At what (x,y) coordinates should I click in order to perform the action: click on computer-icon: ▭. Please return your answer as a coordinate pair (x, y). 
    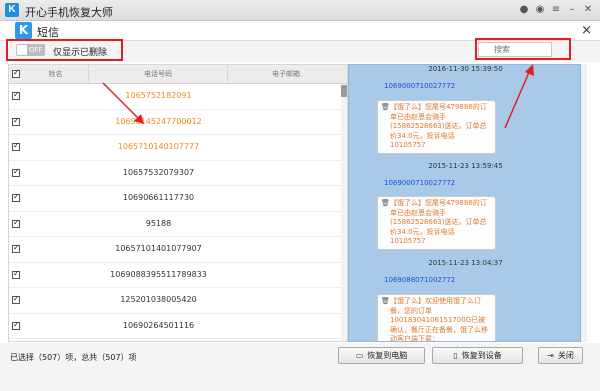
    Looking at the image, I should click on (359, 355).